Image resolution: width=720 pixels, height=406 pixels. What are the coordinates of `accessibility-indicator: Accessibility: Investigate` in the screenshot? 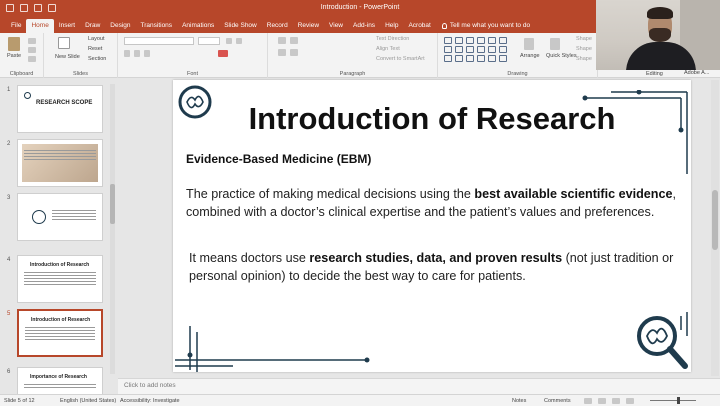 It's located at (150, 401).